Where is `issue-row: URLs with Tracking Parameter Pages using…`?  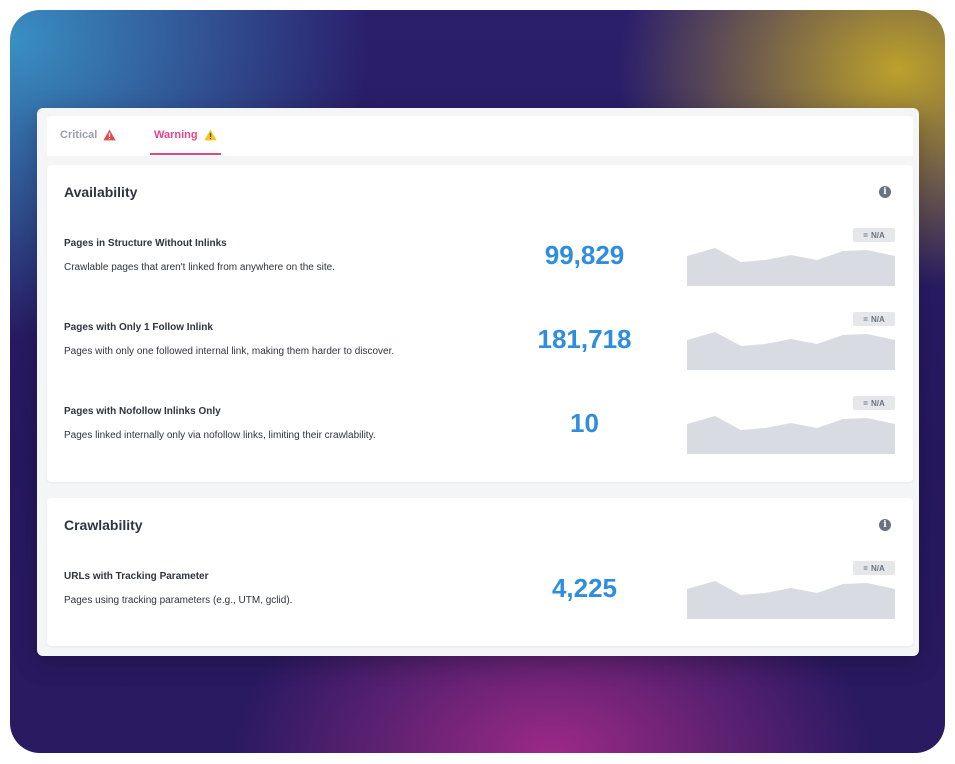 issue-row: URLs with Tracking Parameter Pages using… is located at coordinates (480, 604).